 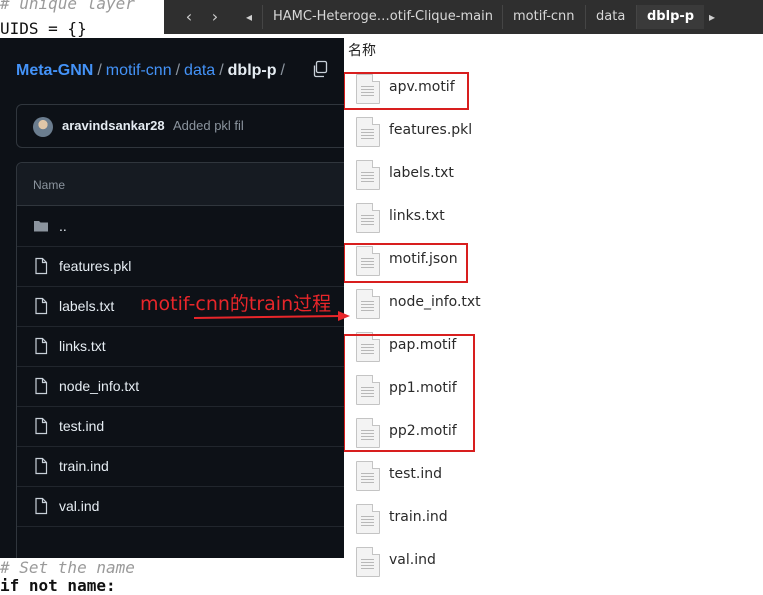 I want to click on table-row: links.txt, so click(x=180, y=346).